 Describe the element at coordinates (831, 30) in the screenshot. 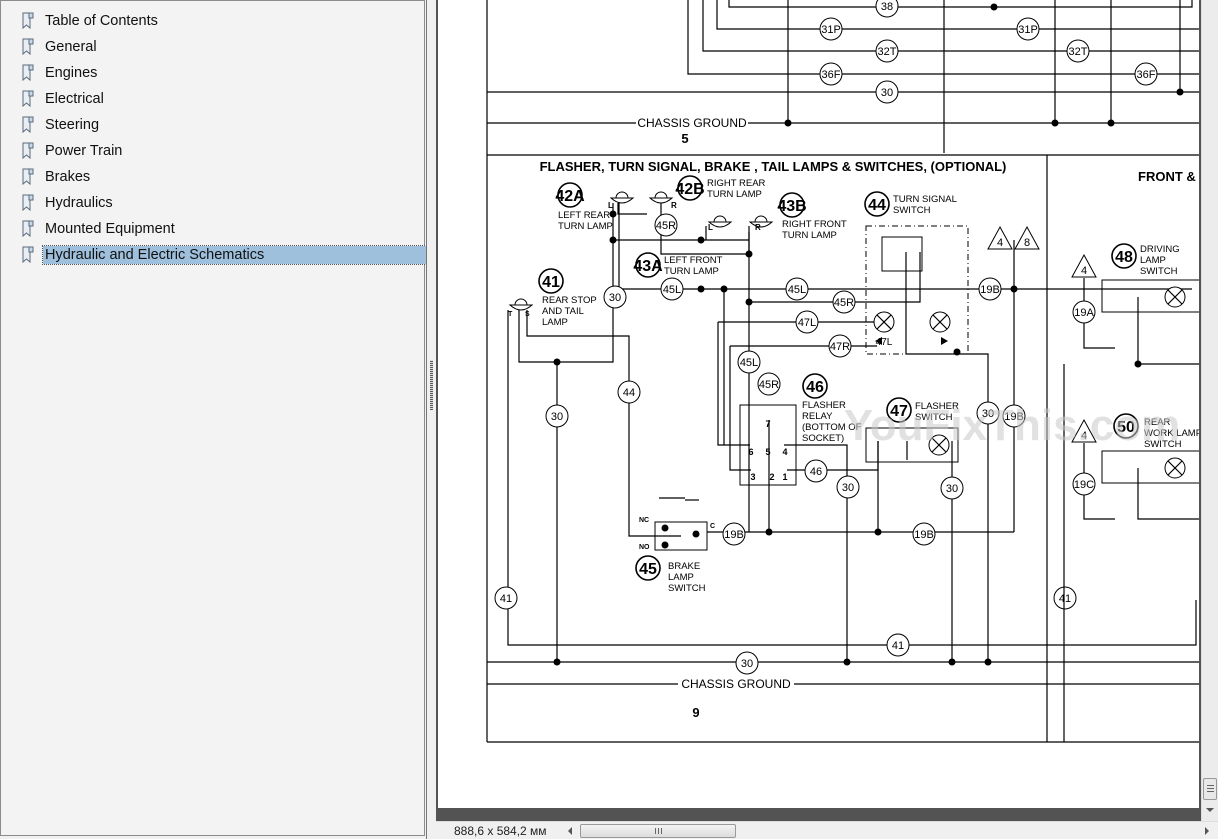

I see `wire-number: 31P` at that location.